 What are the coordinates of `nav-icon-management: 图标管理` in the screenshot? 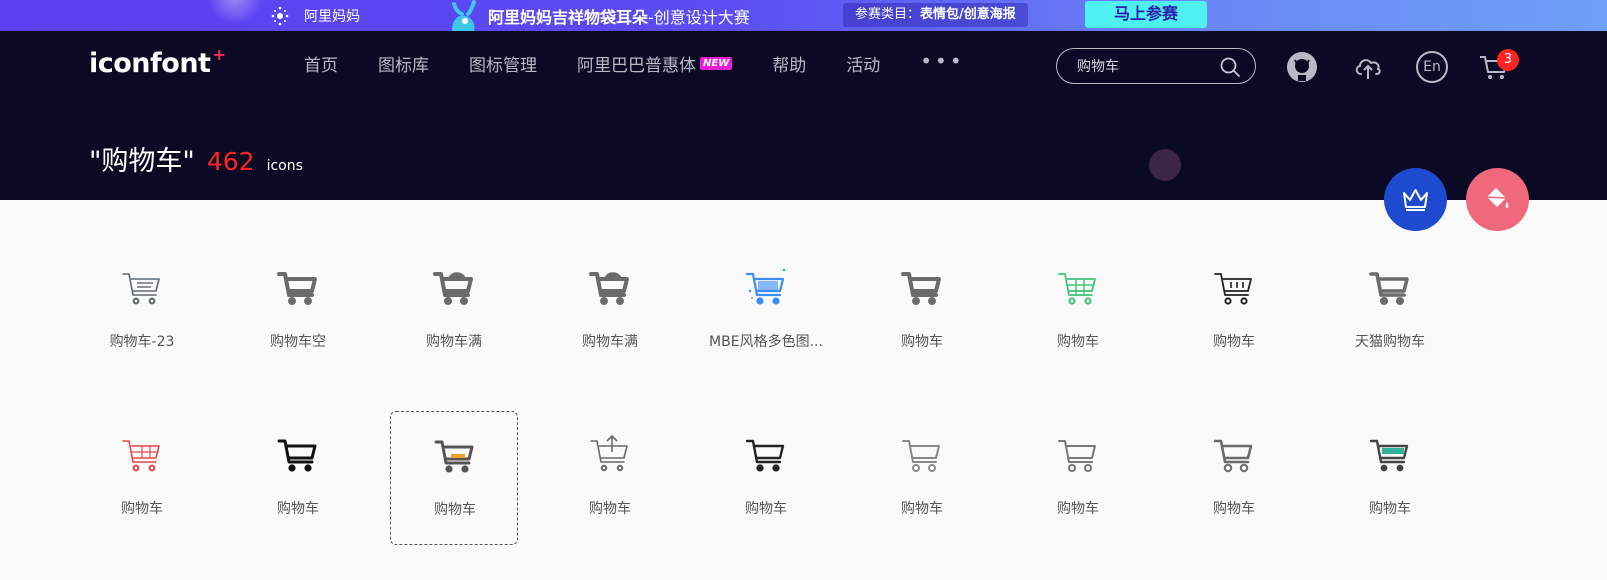 It's located at (503, 63).